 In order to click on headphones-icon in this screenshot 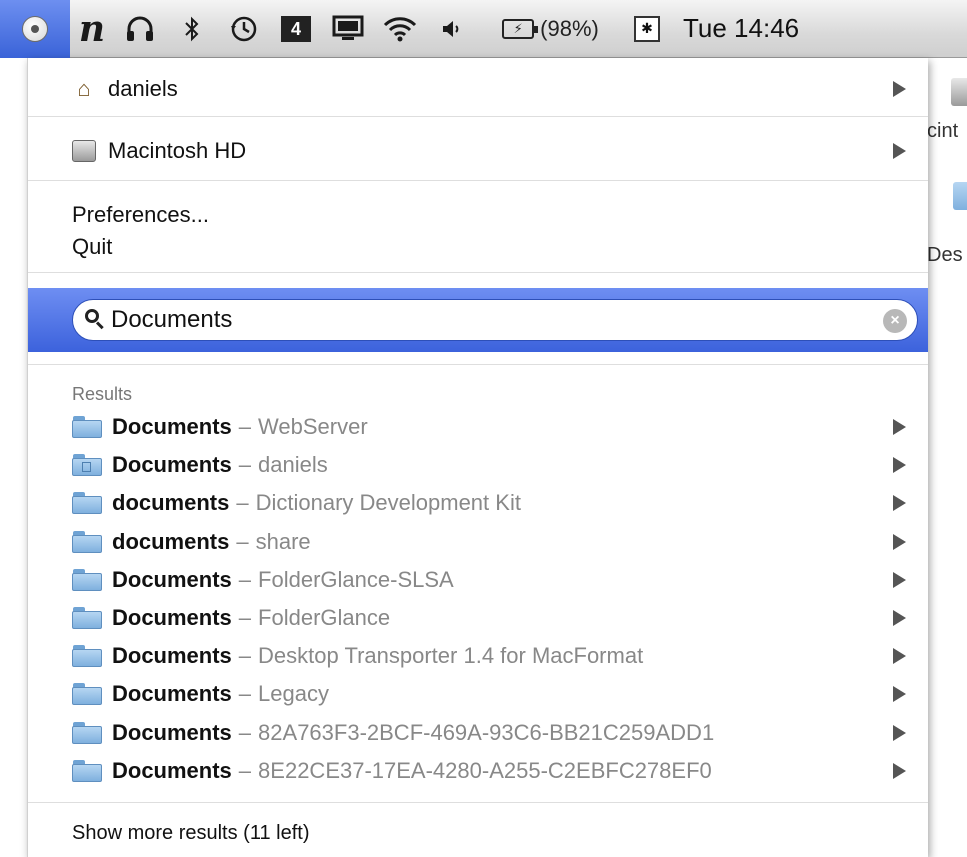, I will do `click(140, 29)`.